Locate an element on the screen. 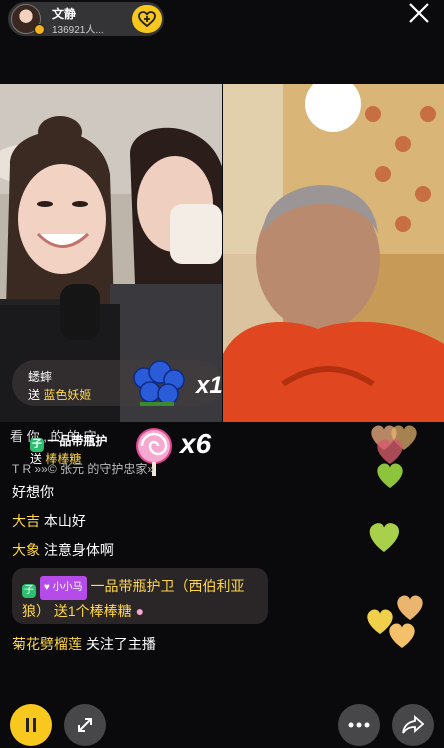  verified-badge-icon is located at coordinates (39, 29).